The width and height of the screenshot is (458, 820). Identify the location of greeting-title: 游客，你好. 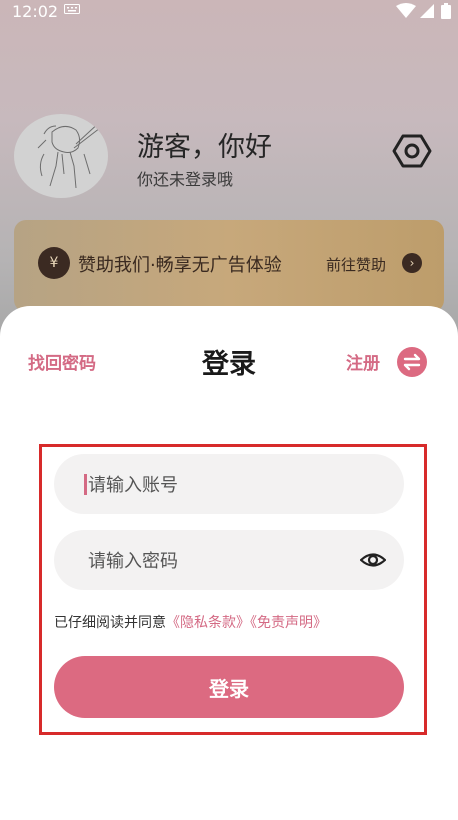
(204, 147).